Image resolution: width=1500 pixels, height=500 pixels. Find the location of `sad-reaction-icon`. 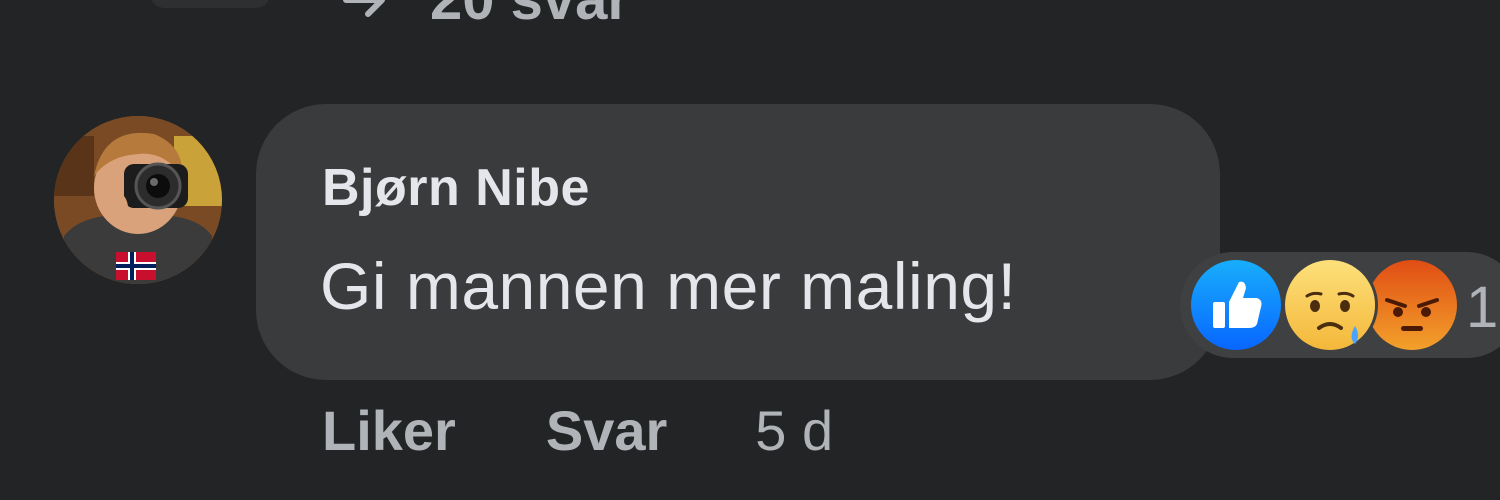

sad-reaction-icon is located at coordinates (1330, 305).